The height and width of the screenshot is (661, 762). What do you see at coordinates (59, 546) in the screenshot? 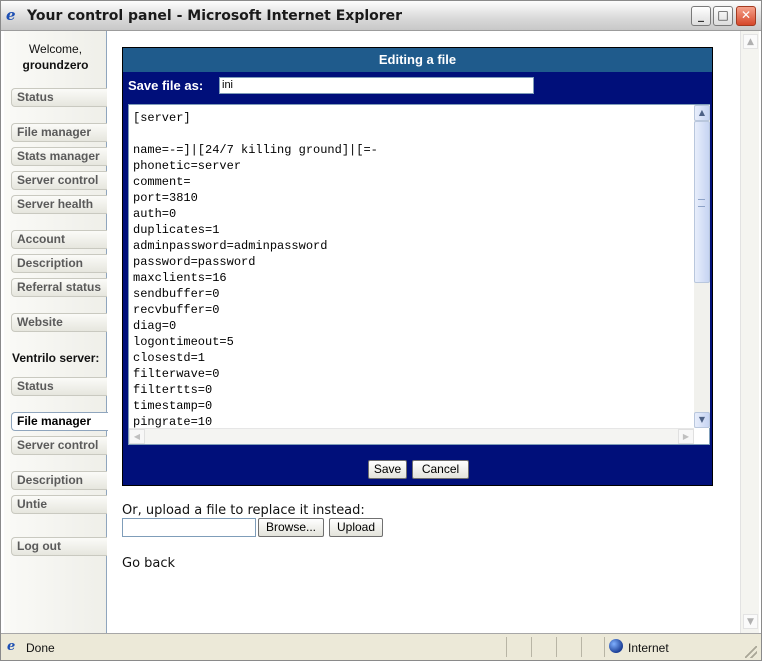
I see `sidebar-item-log-out: Log out` at bounding box center [59, 546].